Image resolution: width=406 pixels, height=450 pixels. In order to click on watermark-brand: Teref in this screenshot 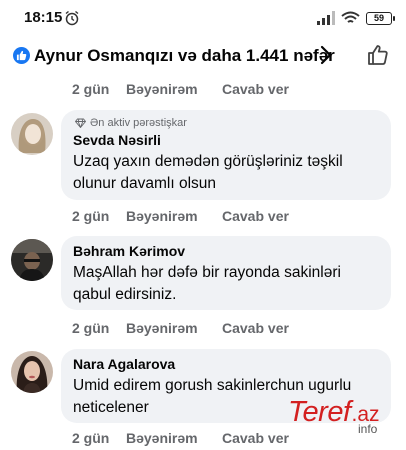, I will do `click(319, 412)`.